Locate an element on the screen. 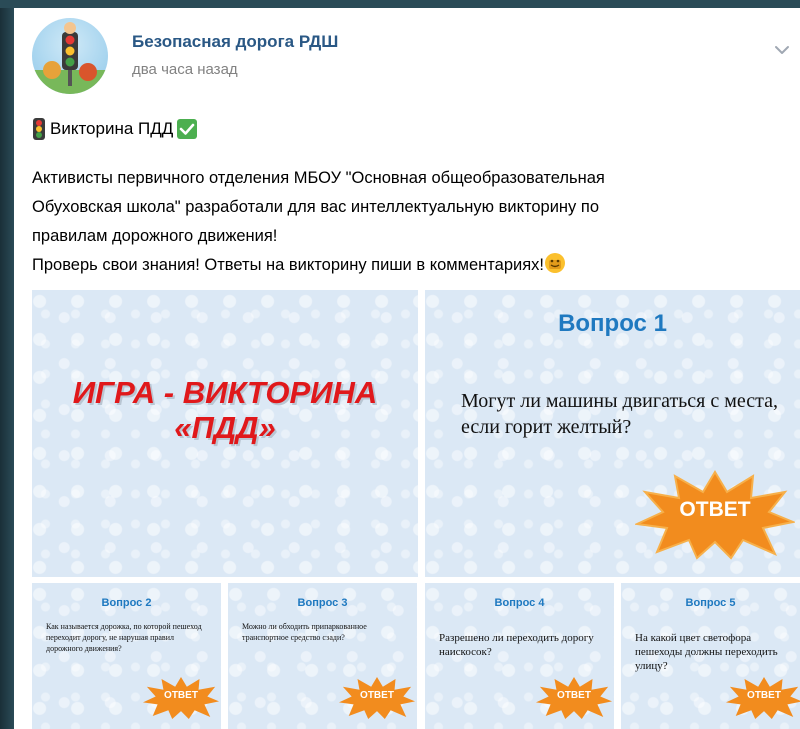 This screenshot has width=800, height=729. traffic-light-mascot-icon is located at coordinates (70, 58).